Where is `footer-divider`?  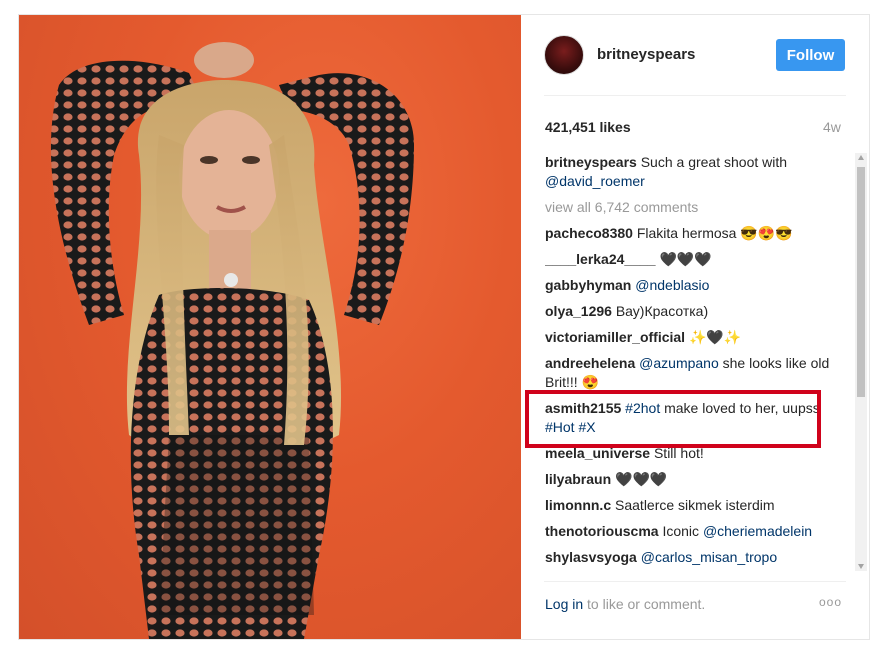 footer-divider is located at coordinates (695, 581).